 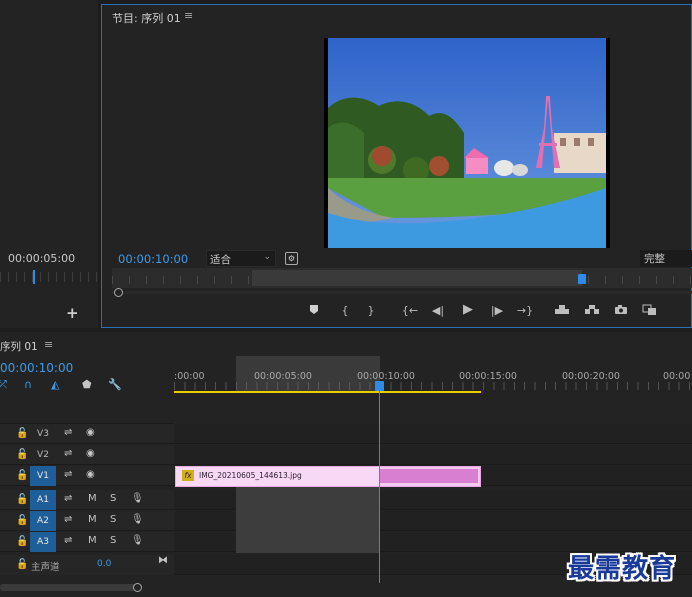 I want to click on nest-toggle-icon: ⤱, so click(x=3, y=385).